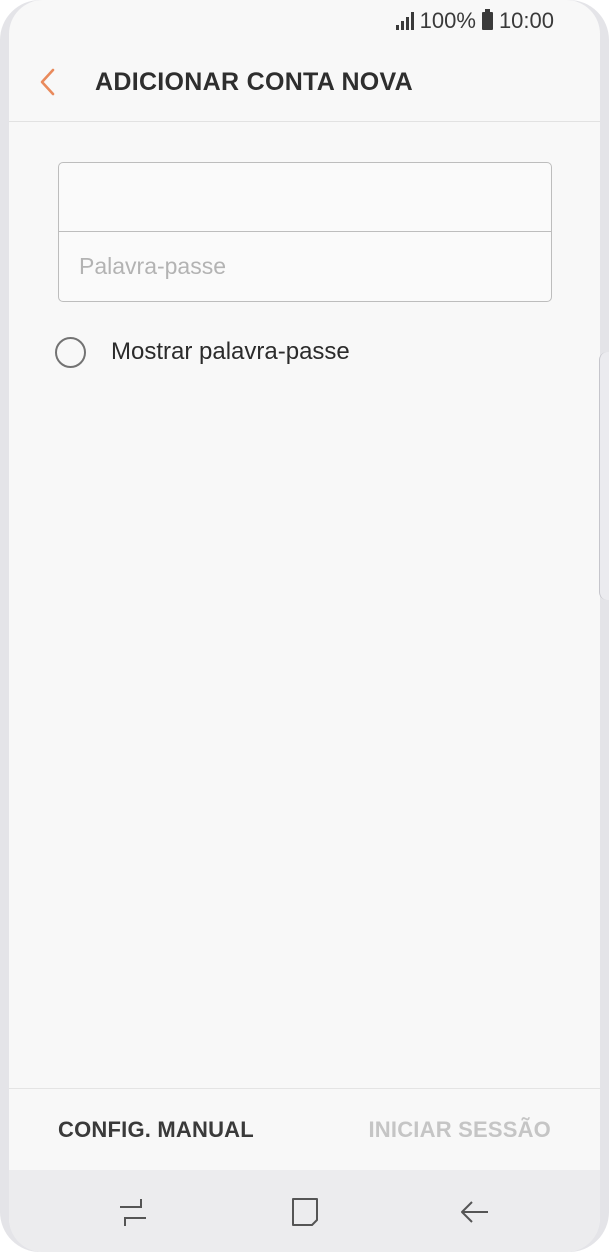 The image size is (609, 1252). I want to click on signal-icon, so click(404, 21).